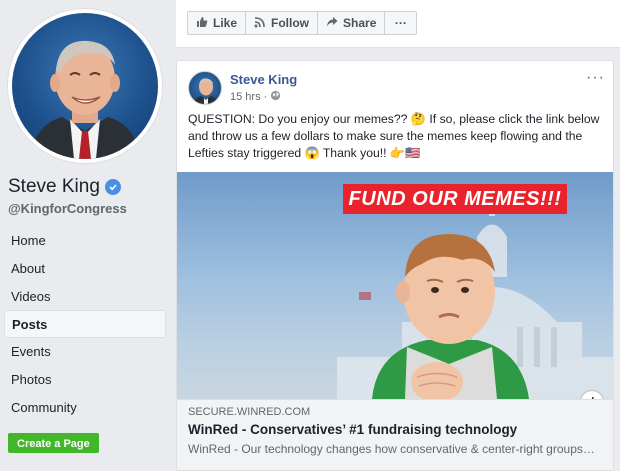 This screenshot has height=471, width=620. I want to click on nav-item-events: Events, so click(85, 352).